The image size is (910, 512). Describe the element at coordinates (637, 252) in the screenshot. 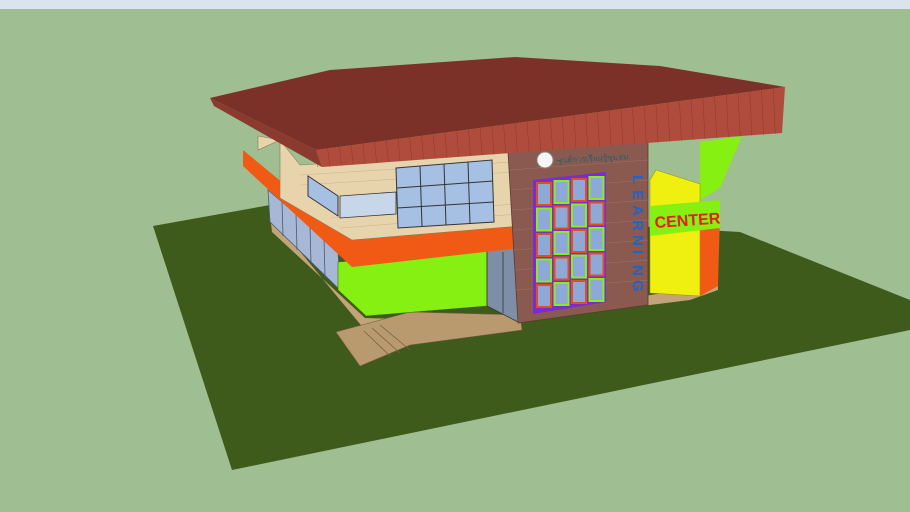

I see `learning-letter: I` at that location.